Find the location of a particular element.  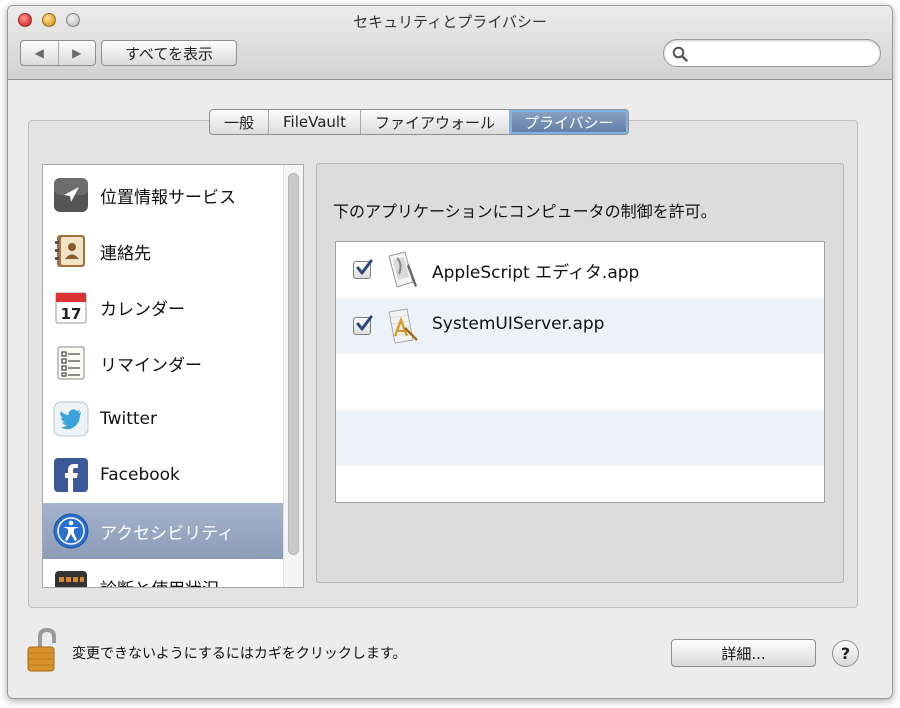

tab-bar: 一般 FileVault ファイアウォール プライバシー is located at coordinates (419, 122).